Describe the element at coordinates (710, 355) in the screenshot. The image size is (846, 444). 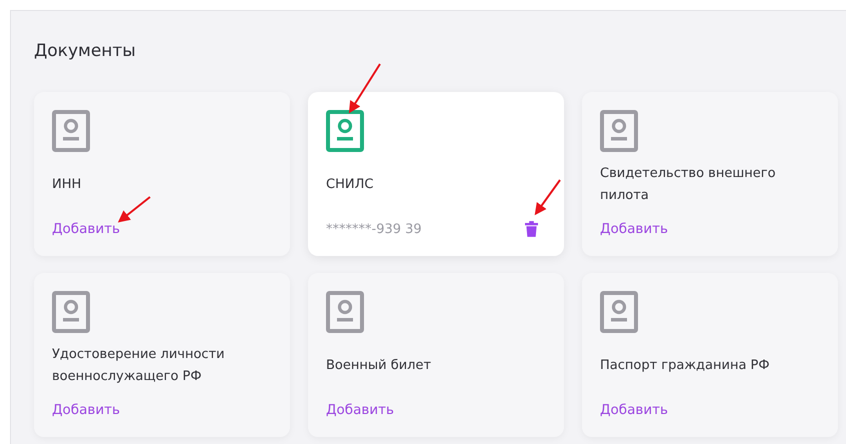
I see `document-card: Паспорт гражданина РФ Добавить` at that location.